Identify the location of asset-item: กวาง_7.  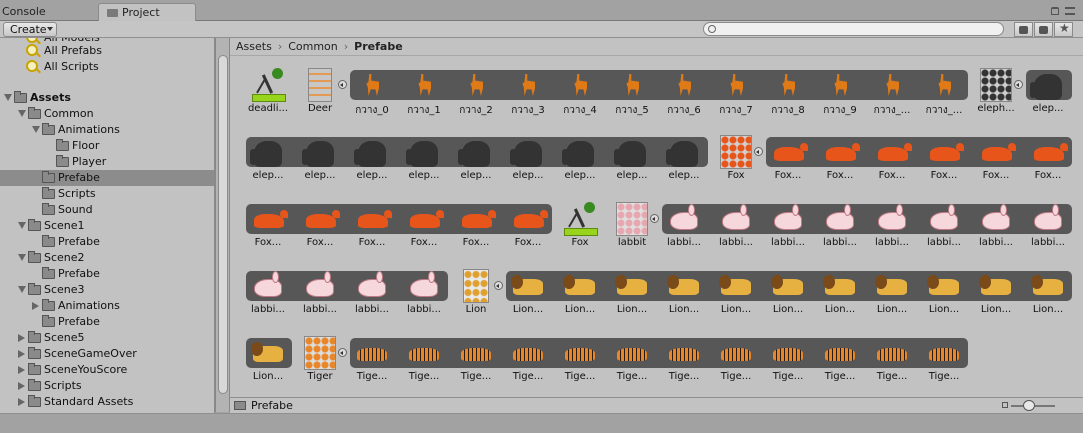
(736, 94).